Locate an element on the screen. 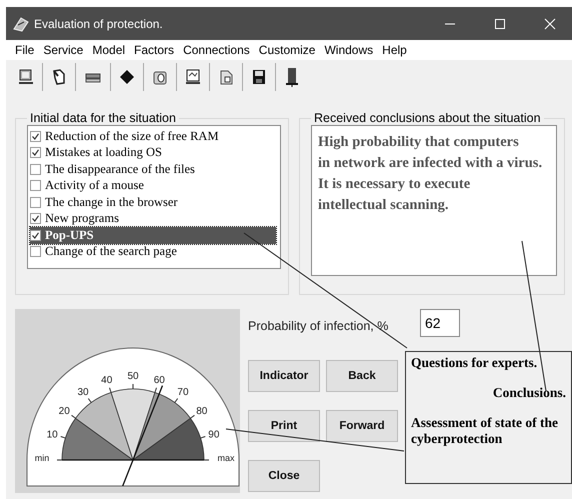  app-icon is located at coordinates (21, 24).